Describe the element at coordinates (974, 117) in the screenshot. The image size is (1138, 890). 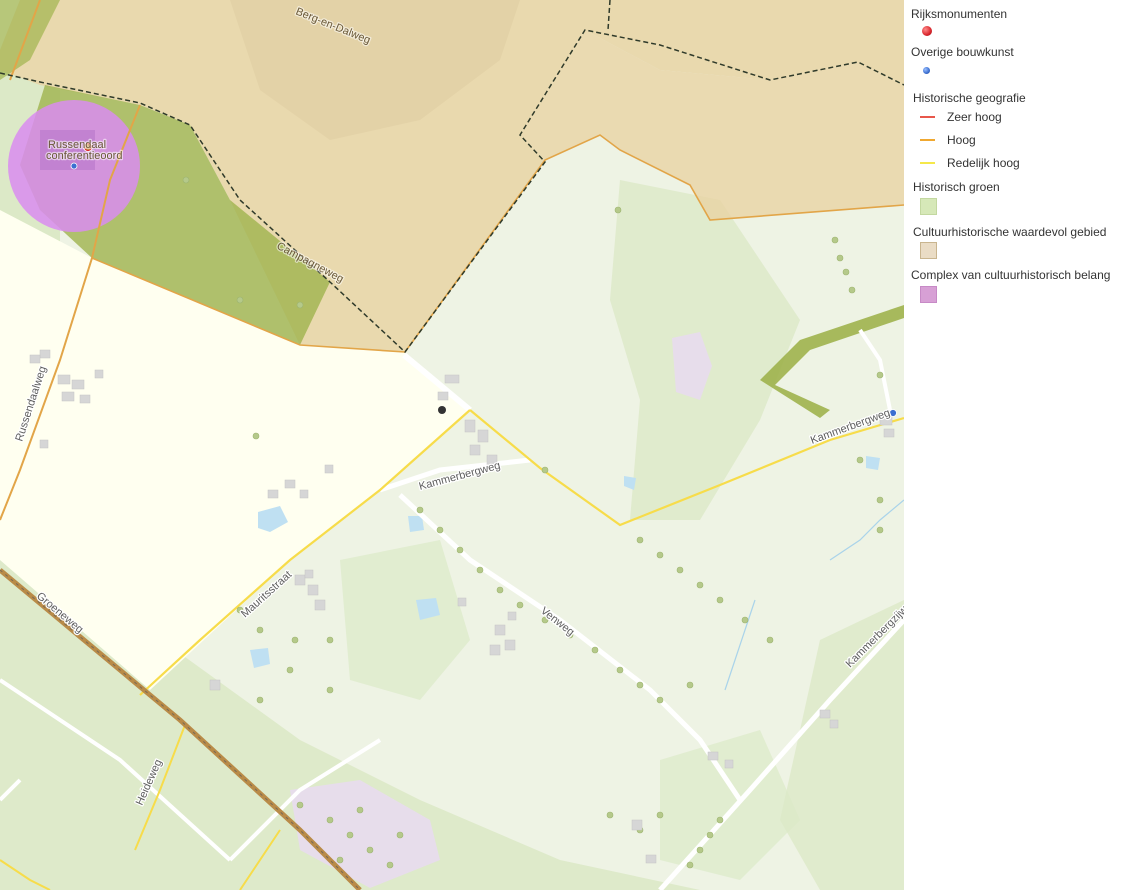
I see `legend-label-zeer-hoog: Zeer hoog` at that location.